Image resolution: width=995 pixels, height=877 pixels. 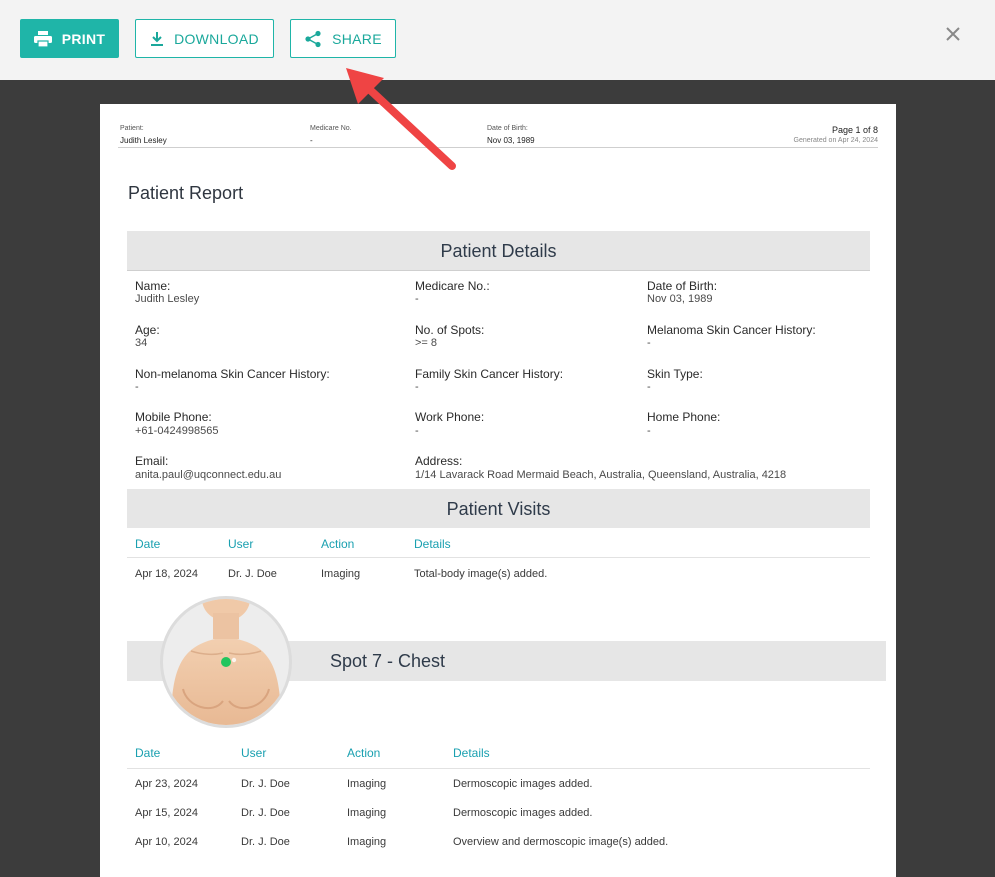 I want to click on download-button: DOWNLOAD, so click(x=204, y=38).